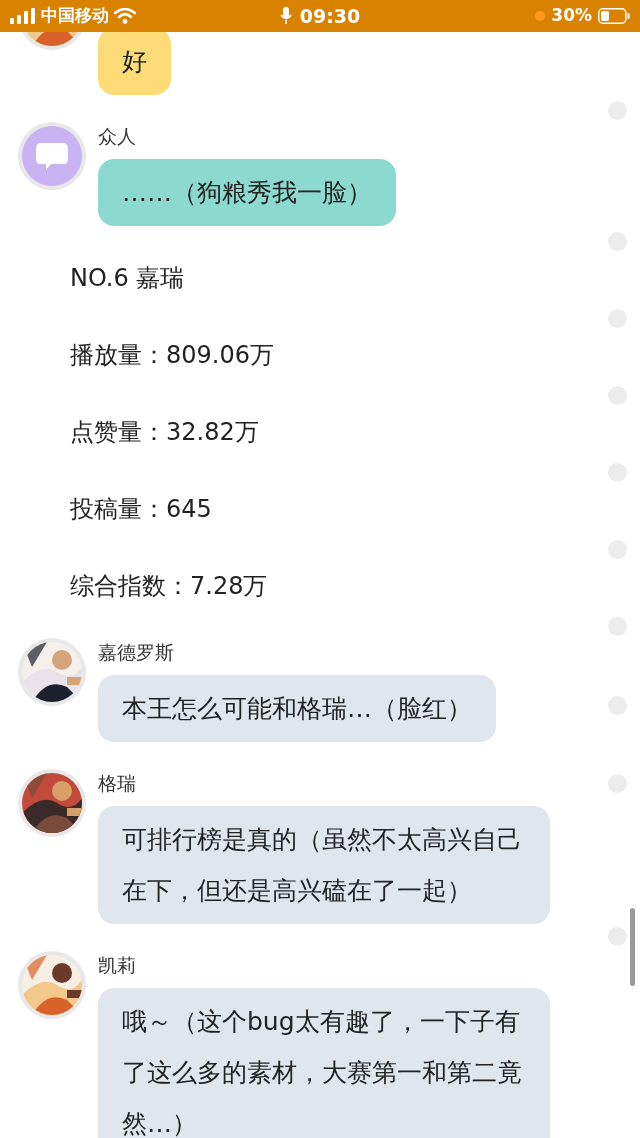 This screenshot has height=1138, width=640. I want to click on narration-text: 点赞量：32.82万, so click(165, 432).